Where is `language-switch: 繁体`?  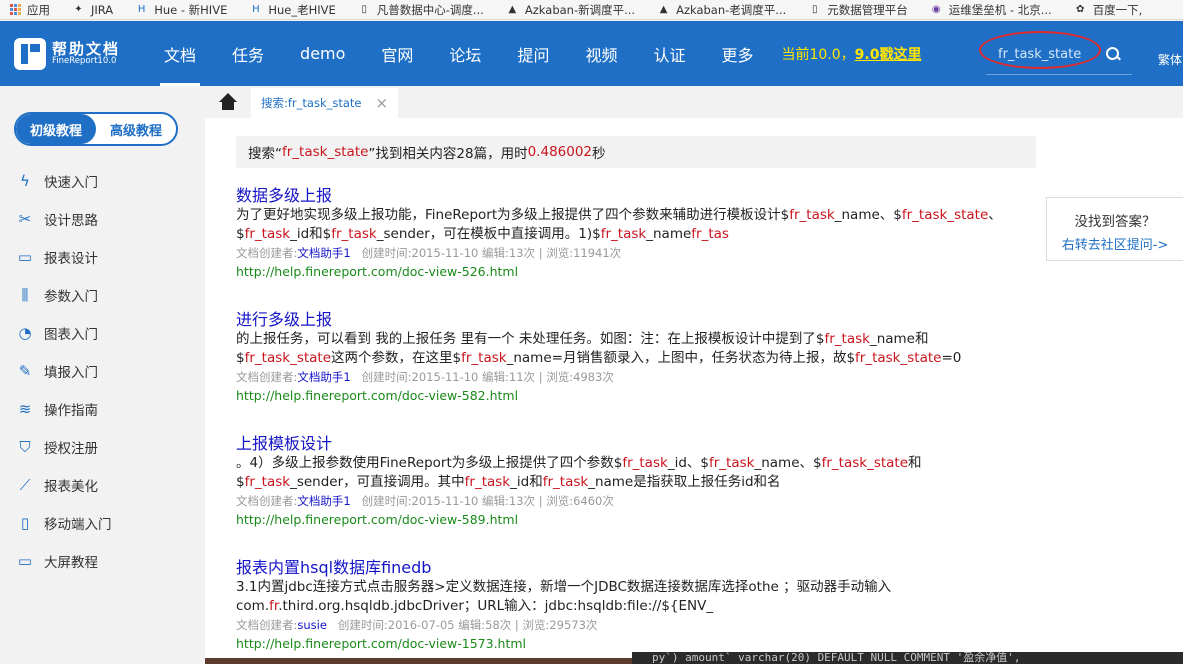 language-switch: 繁体 is located at coordinates (1170, 59).